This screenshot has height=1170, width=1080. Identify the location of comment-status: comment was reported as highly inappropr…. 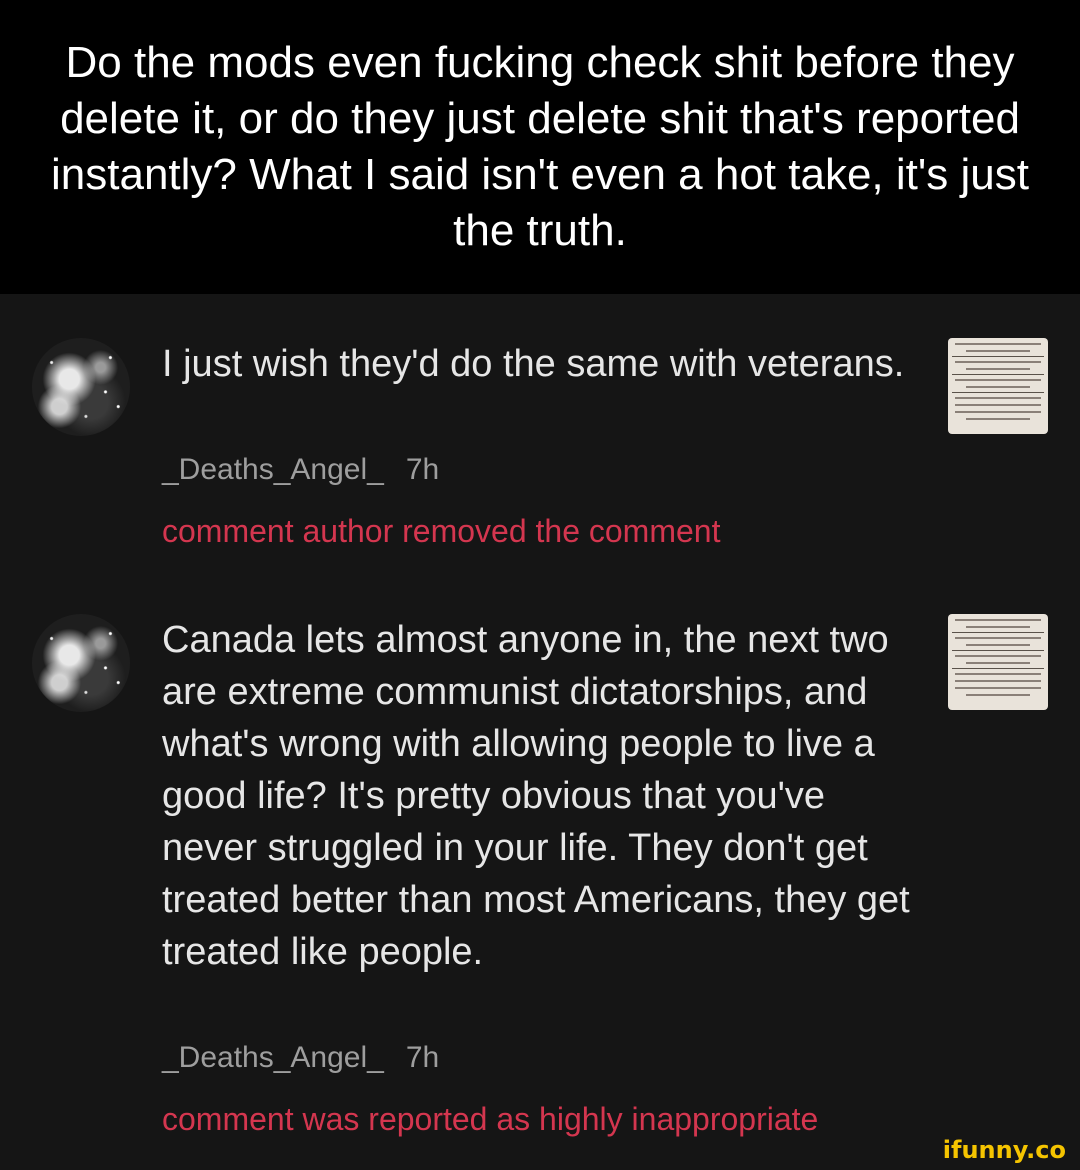
(490, 1119).